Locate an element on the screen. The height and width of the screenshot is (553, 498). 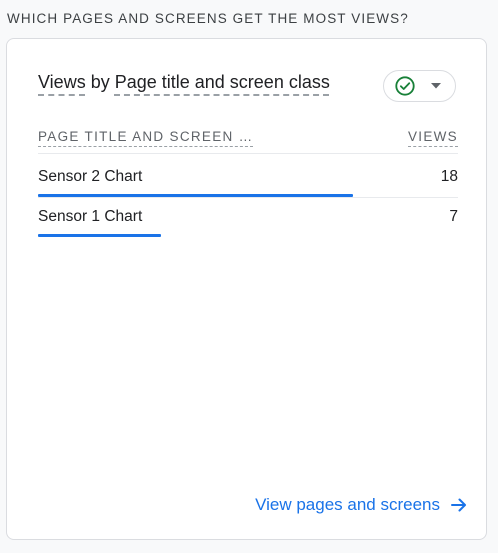
view-pages-and-screens-link: View pages and screens is located at coordinates (361, 505).